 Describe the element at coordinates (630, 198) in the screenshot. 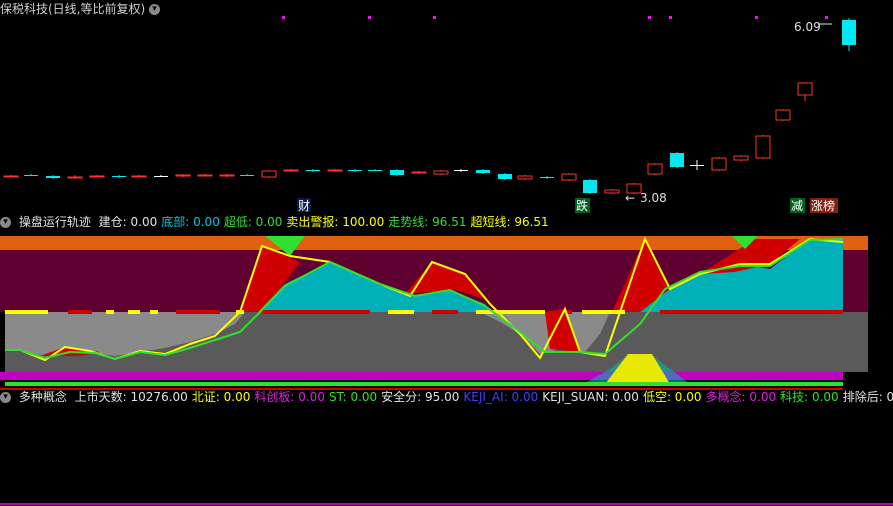

I see `low-price-arrow: ←` at that location.